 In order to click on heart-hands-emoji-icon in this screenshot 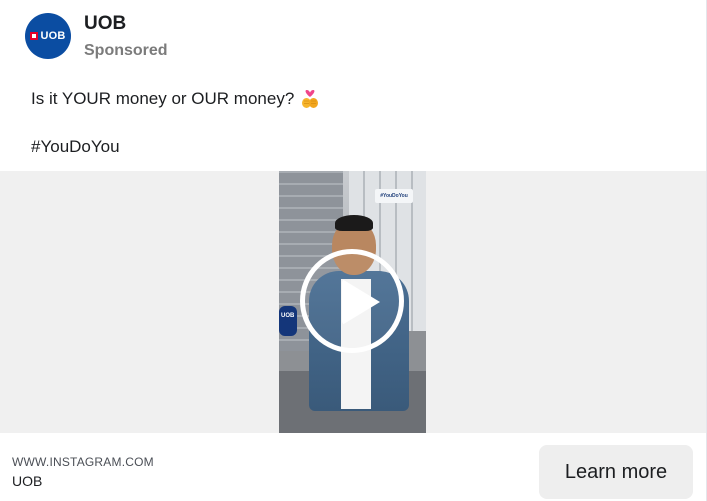, I will do `click(310, 99)`.